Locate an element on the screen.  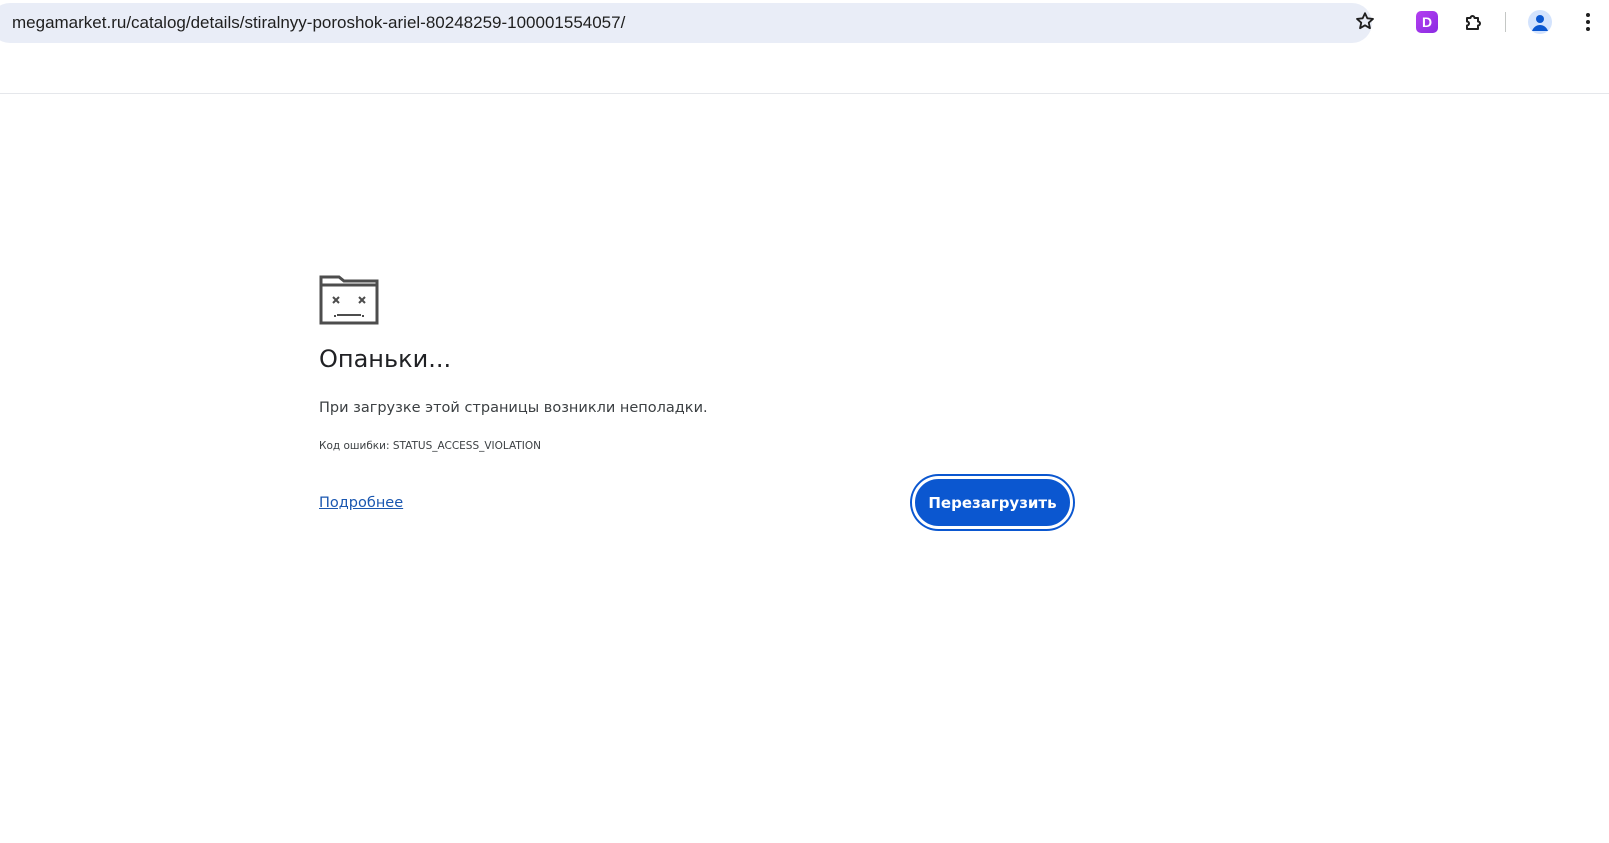
sad-tab-icon is located at coordinates (349, 300).